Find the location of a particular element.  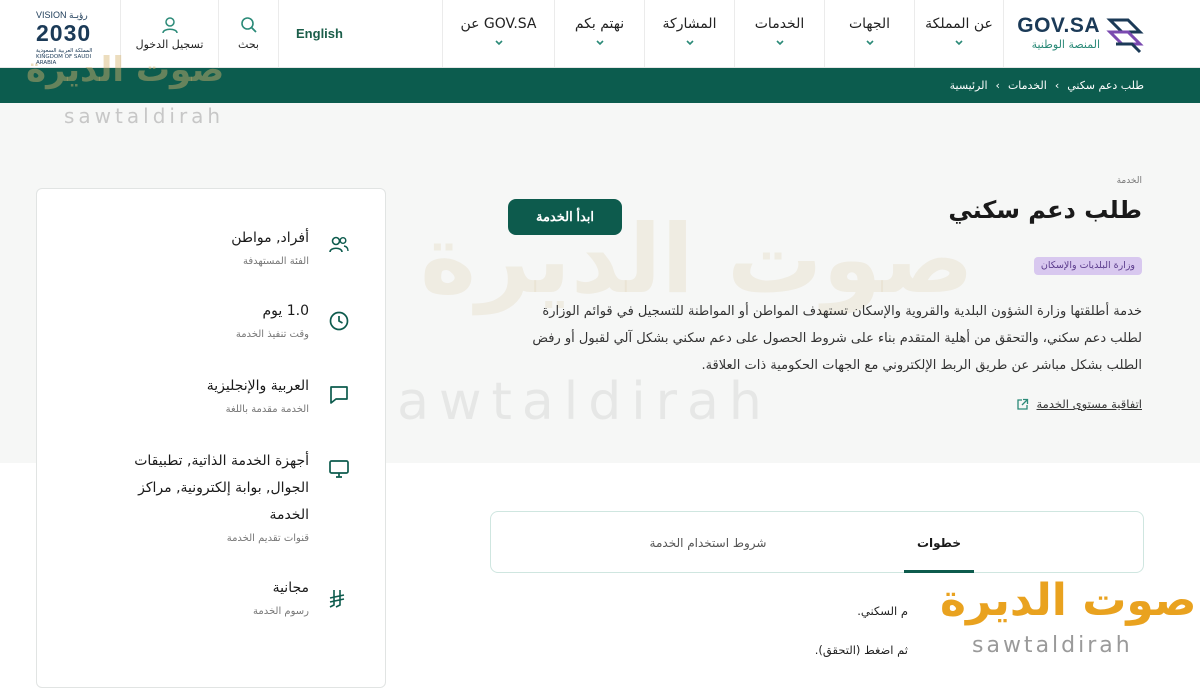

info-label: وقت تنفيذ الخدمة is located at coordinates (272, 334).